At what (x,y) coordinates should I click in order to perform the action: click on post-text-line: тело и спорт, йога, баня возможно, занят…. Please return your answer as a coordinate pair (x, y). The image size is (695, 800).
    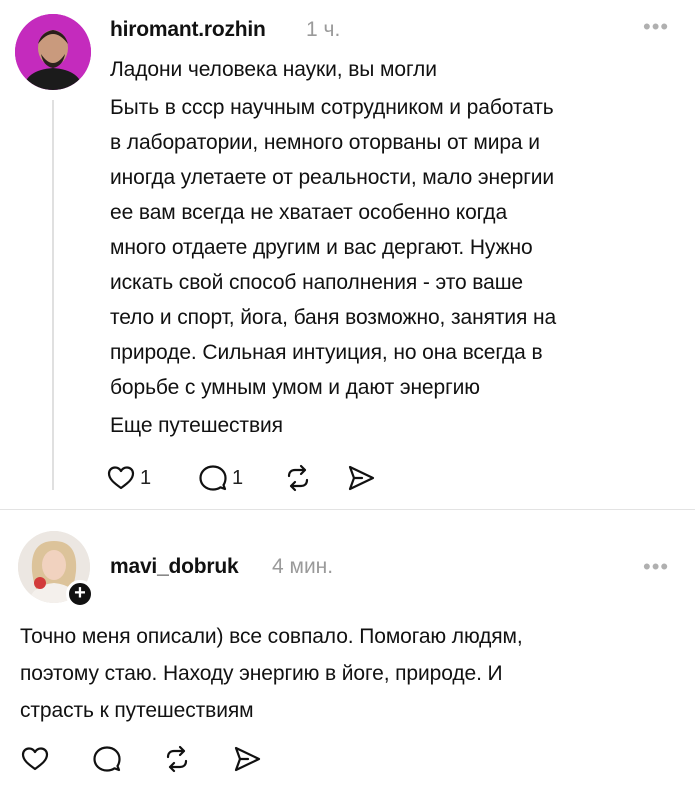
    Looking at the image, I should click on (333, 317).